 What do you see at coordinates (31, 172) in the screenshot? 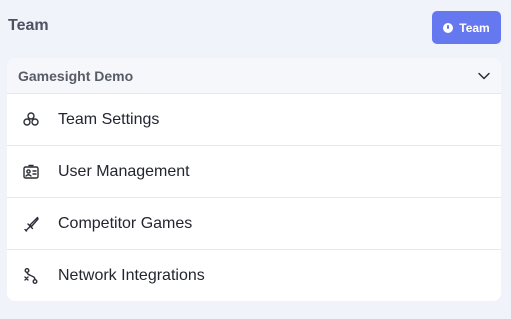
I see `id-card-icon` at bounding box center [31, 172].